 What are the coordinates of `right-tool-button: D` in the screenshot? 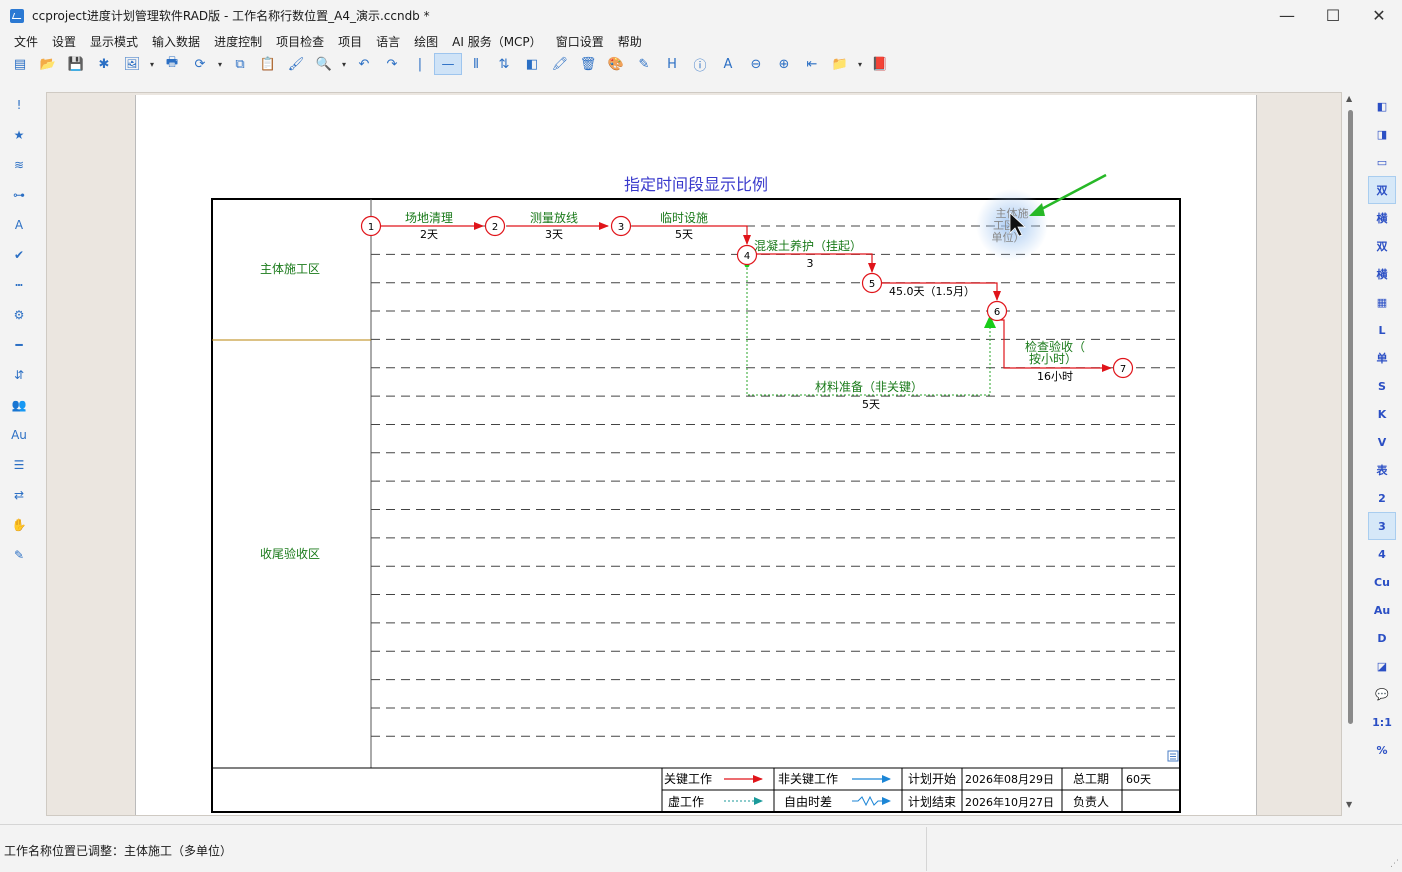 It's located at (1382, 638).